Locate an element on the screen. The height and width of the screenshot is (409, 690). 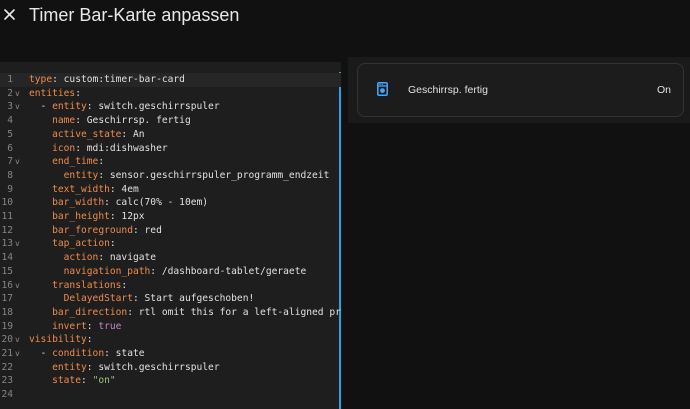
code-text: icon: mdi:dishwasher is located at coordinates (98, 149).